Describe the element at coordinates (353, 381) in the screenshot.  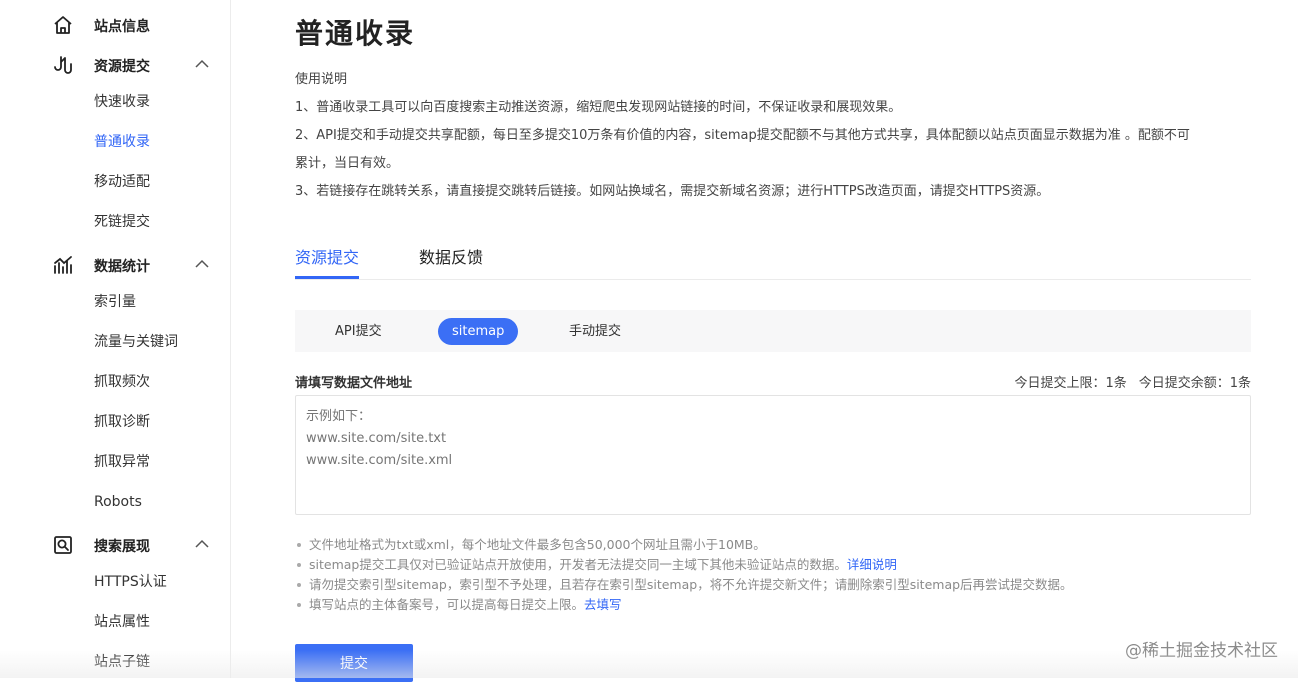
I see `form-label: 请填写数据文件地址` at that location.